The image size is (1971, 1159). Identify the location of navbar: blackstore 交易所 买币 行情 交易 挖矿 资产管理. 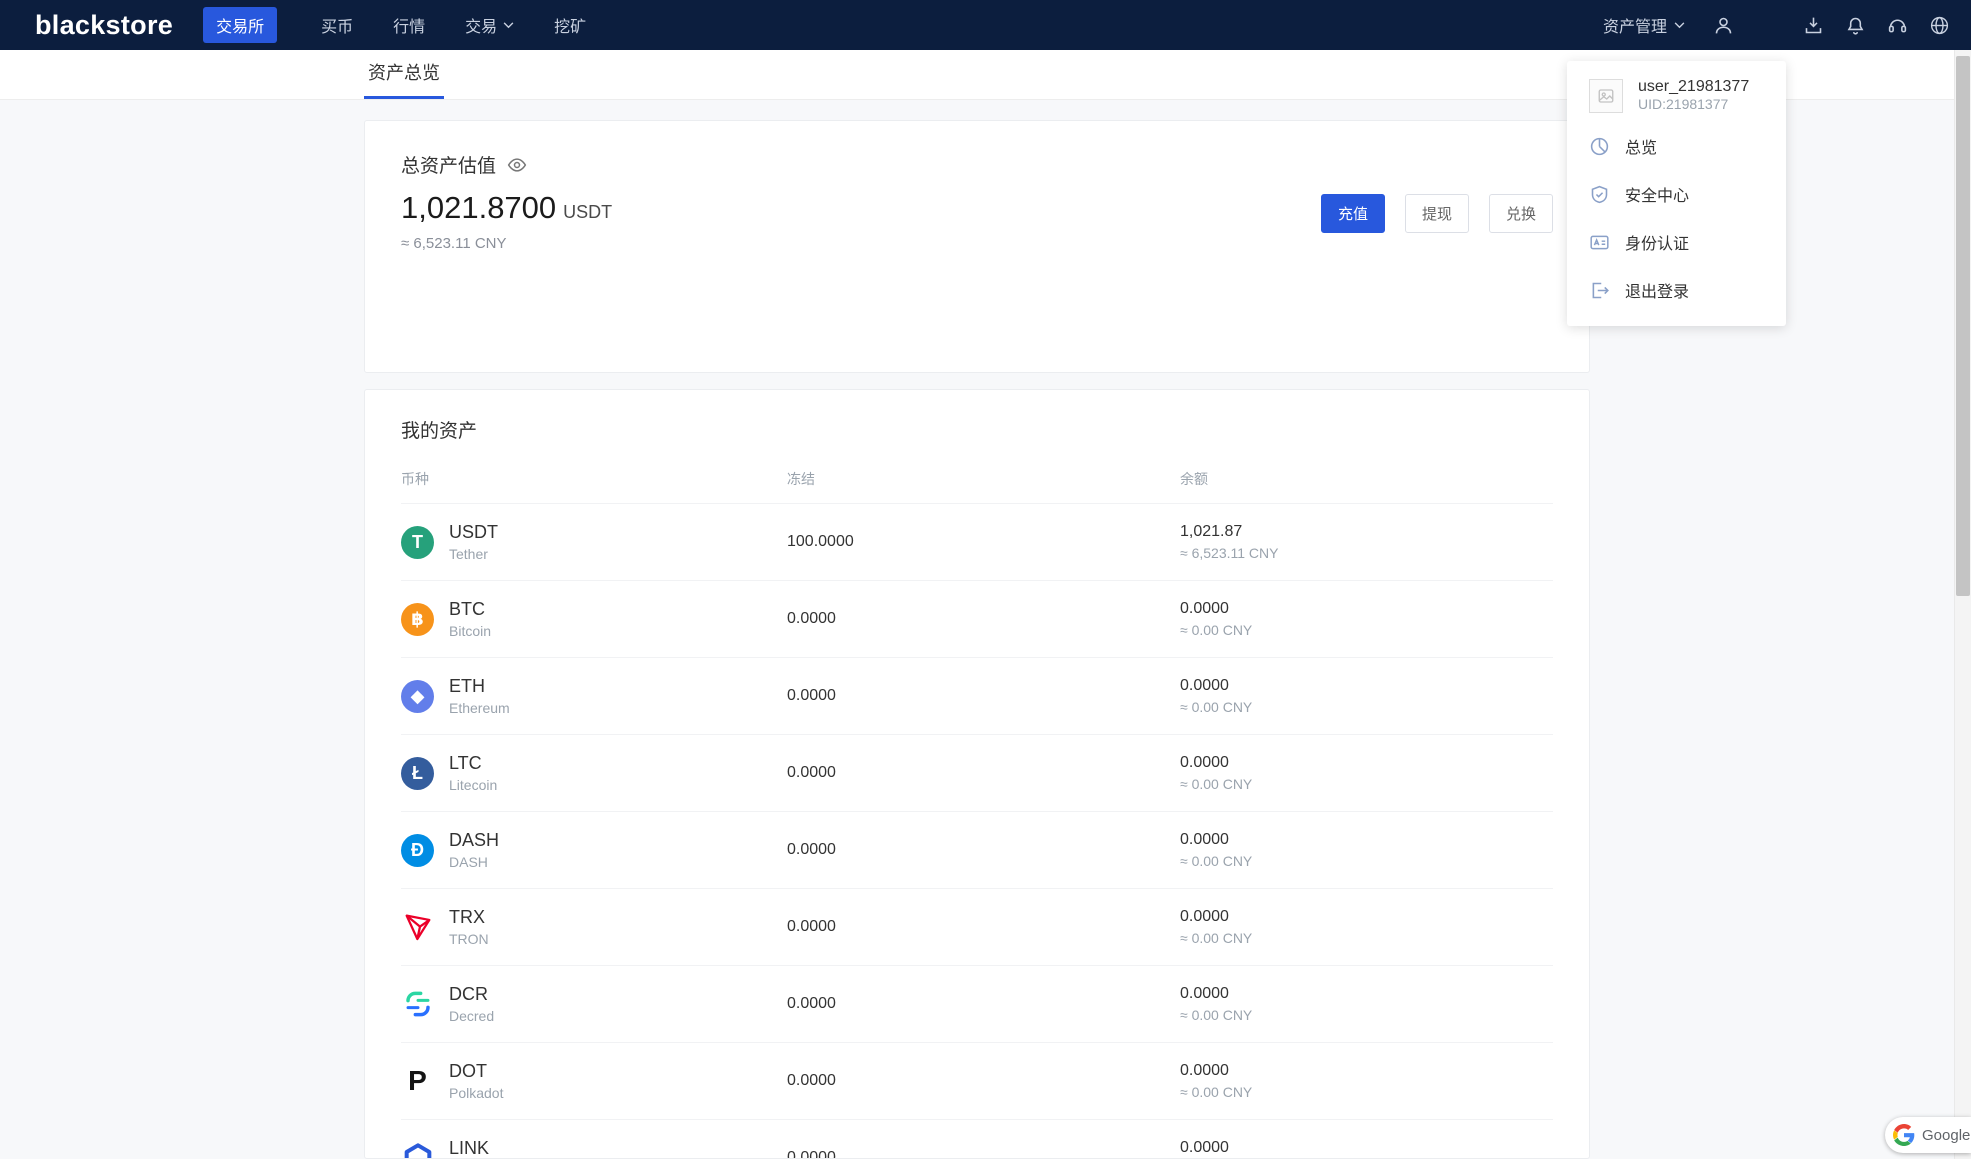
(985, 25).